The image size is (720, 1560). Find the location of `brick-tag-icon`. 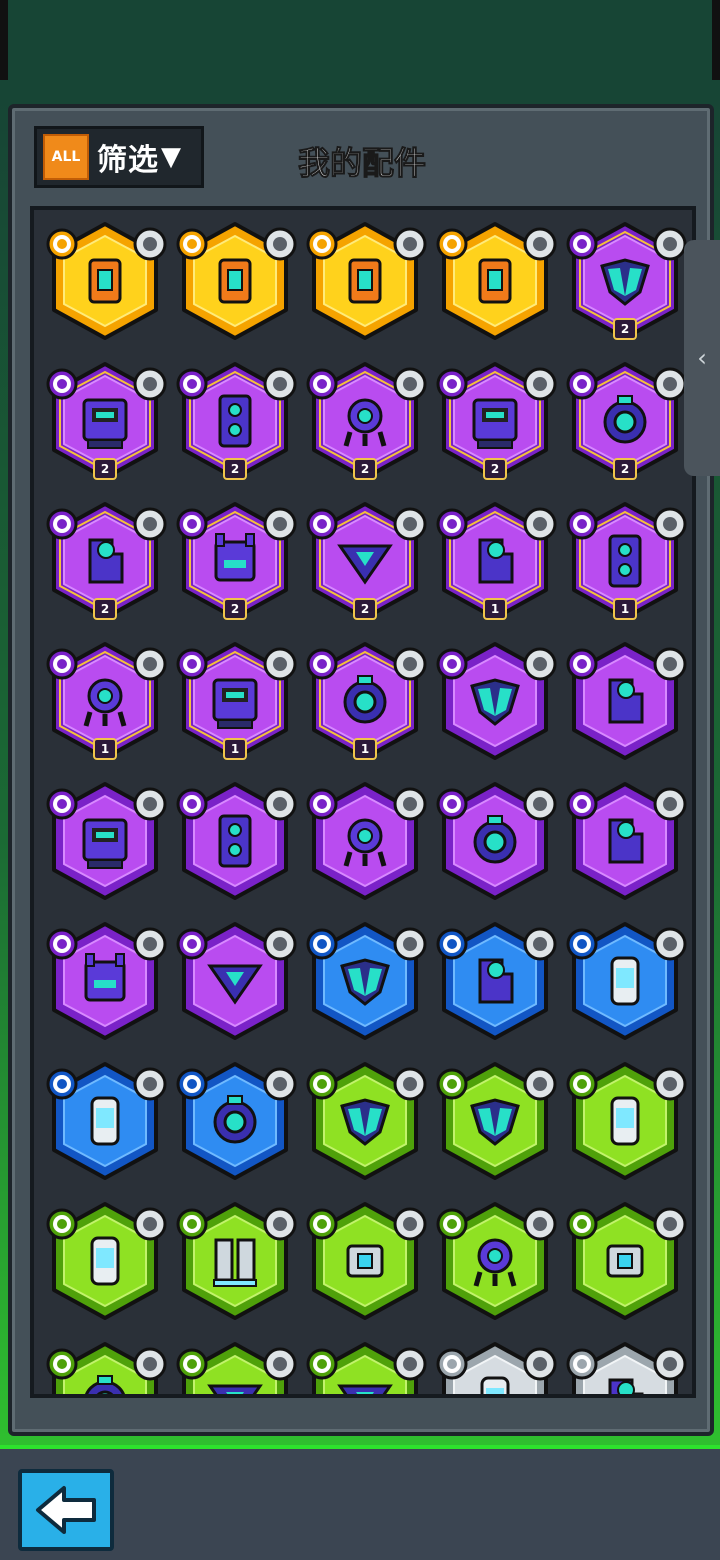

brick-tag-icon is located at coordinates (150, 384).